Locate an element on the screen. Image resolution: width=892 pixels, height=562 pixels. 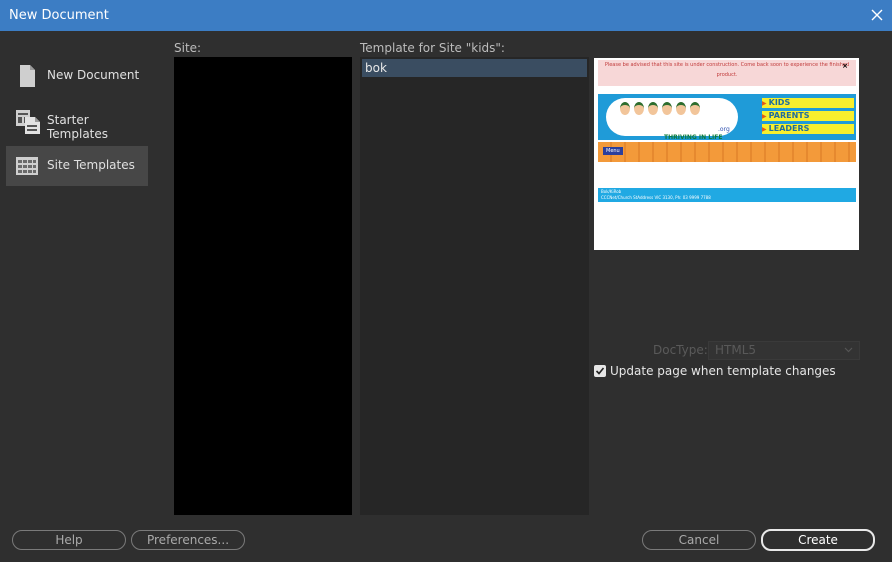
close-icon is located at coordinates (877, 15).